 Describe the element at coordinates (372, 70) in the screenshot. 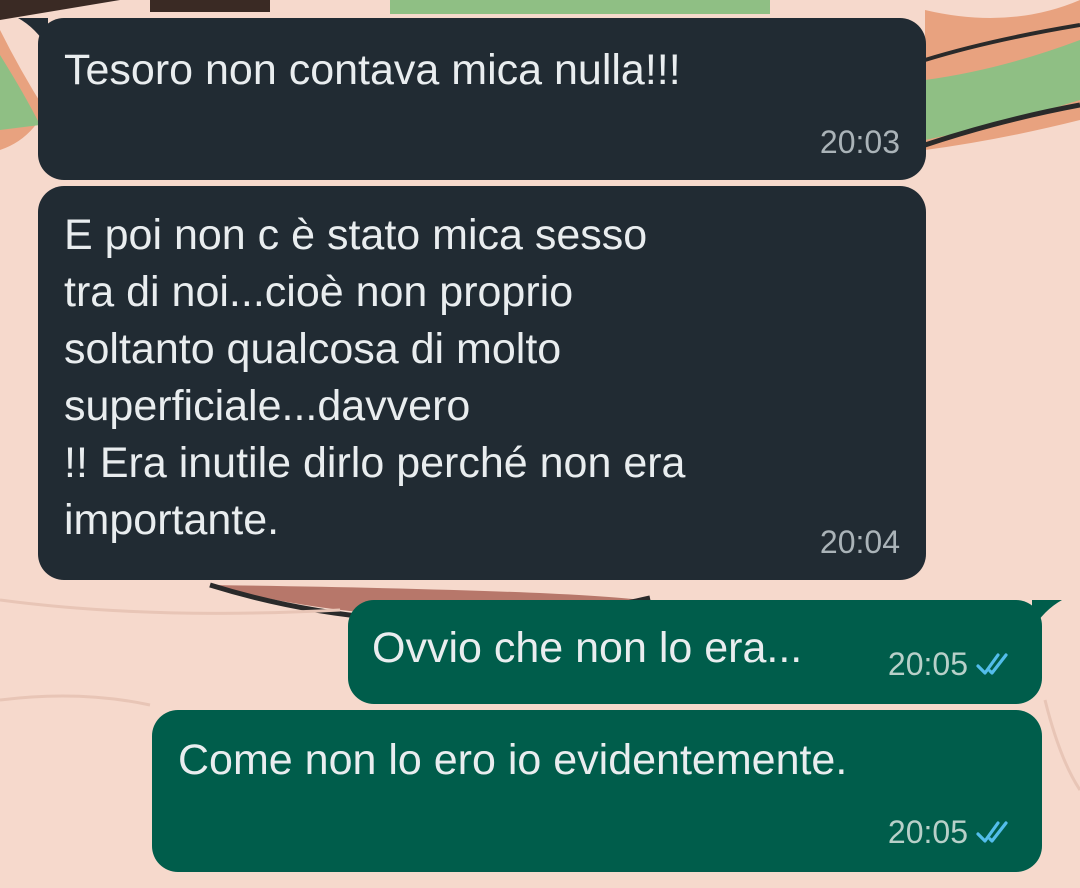

I see `message-text: Tesoro non contava mica nulla!!!` at that location.